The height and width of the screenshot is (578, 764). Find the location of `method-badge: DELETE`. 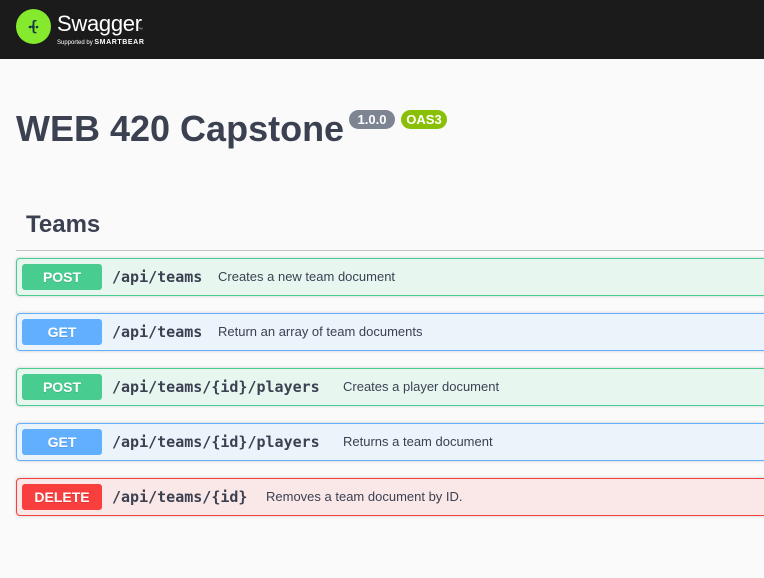

method-badge: DELETE is located at coordinates (62, 497).